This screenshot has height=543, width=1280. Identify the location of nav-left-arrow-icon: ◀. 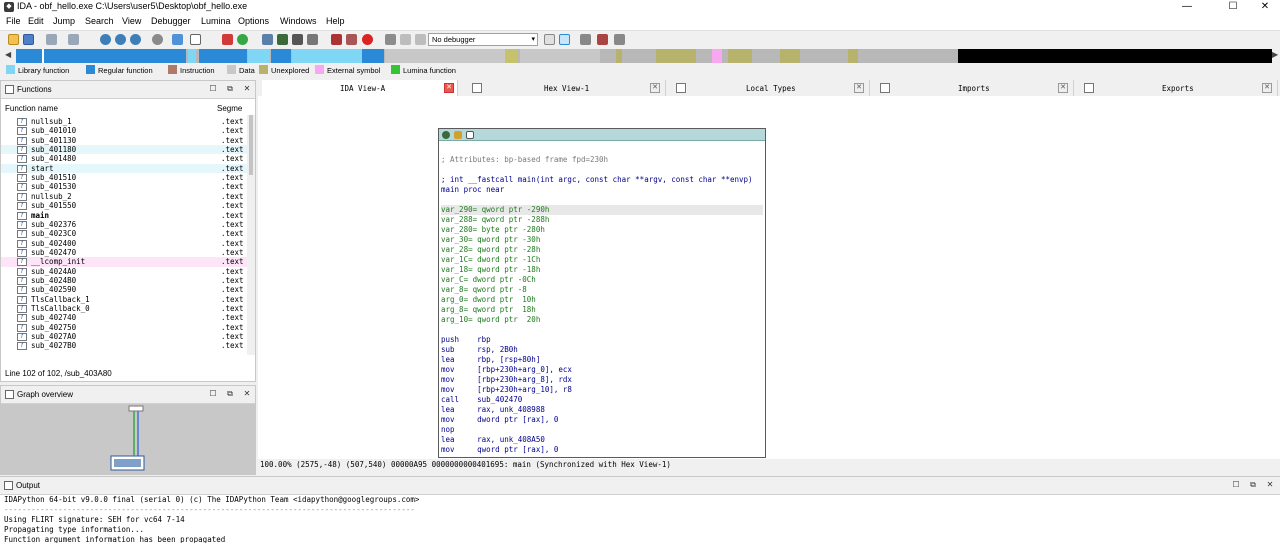
(8, 54).